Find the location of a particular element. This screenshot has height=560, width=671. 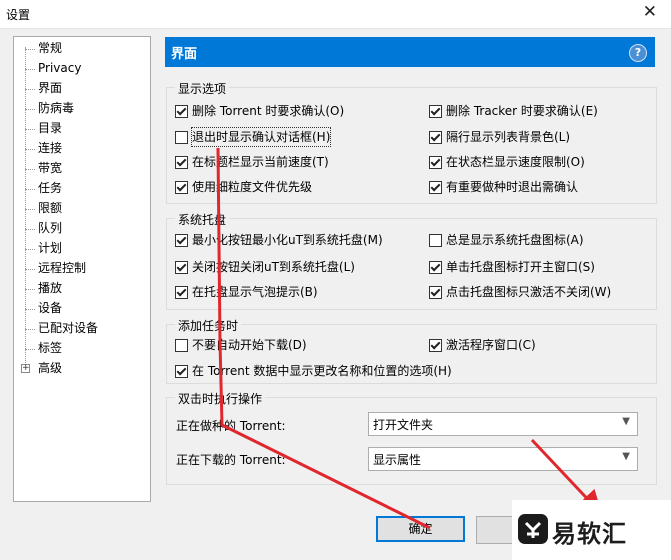

tree-item-scheduler: 计划 is located at coordinates (50, 248).